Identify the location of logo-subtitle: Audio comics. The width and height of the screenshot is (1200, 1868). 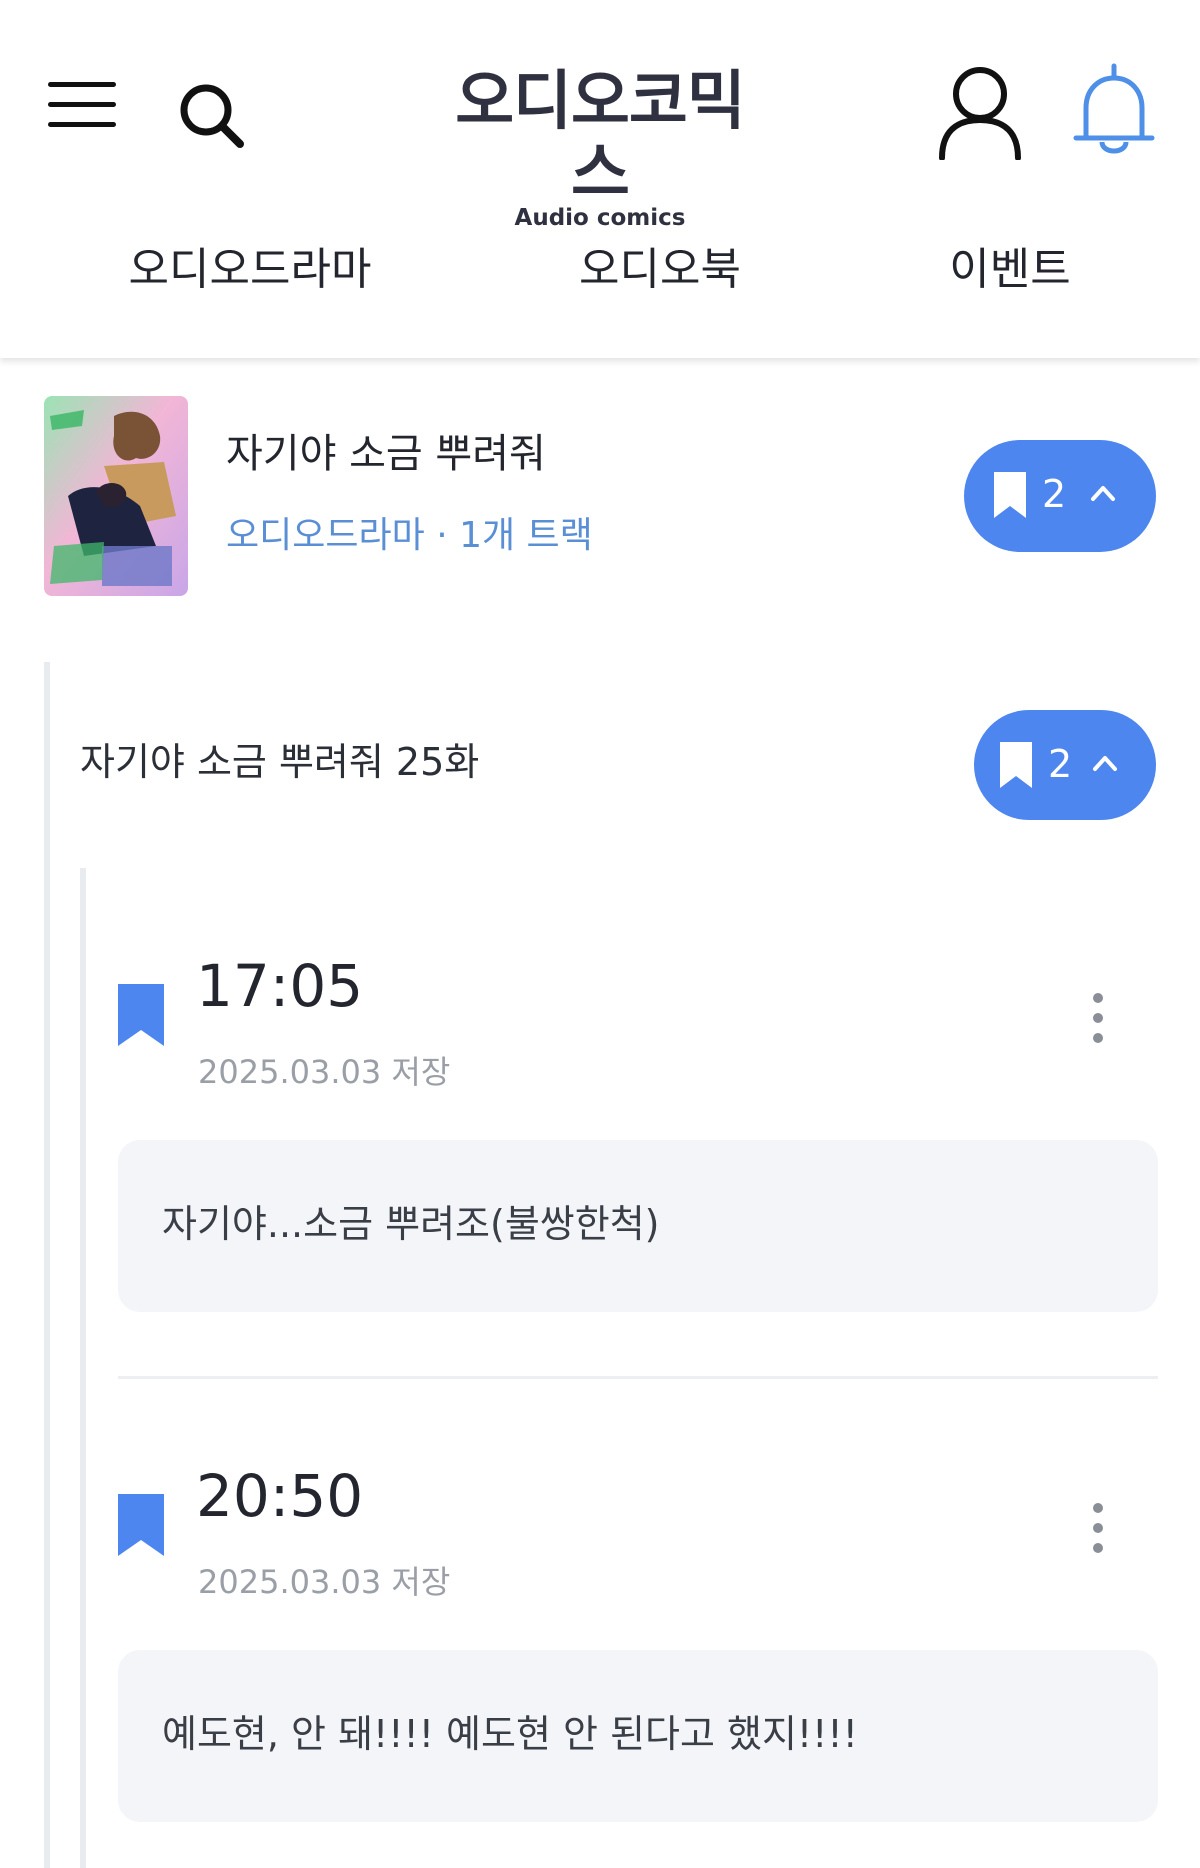
(600, 218).